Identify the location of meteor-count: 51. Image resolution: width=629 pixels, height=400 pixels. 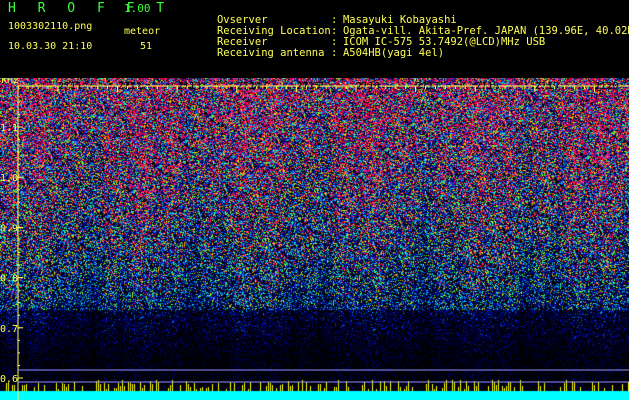
(146, 46).